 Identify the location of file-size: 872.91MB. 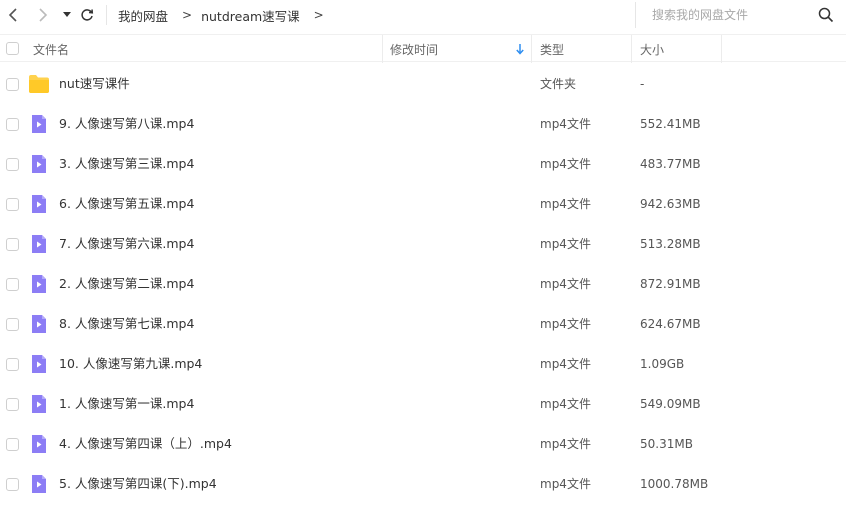
(670, 284).